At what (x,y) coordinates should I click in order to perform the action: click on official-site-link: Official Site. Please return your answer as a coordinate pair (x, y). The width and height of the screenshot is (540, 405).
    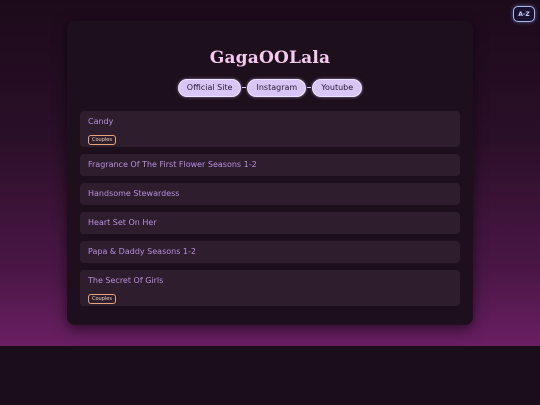
    Looking at the image, I should click on (209, 87).